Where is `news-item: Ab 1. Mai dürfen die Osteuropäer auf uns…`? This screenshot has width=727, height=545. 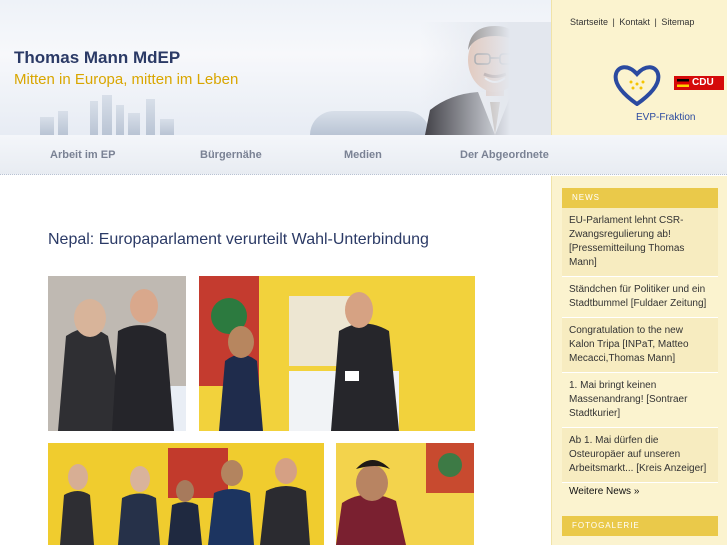 news-item: Ab 1. Mai dürfen die Osteuropäer auf uns… is located at coordinates (640, 455).